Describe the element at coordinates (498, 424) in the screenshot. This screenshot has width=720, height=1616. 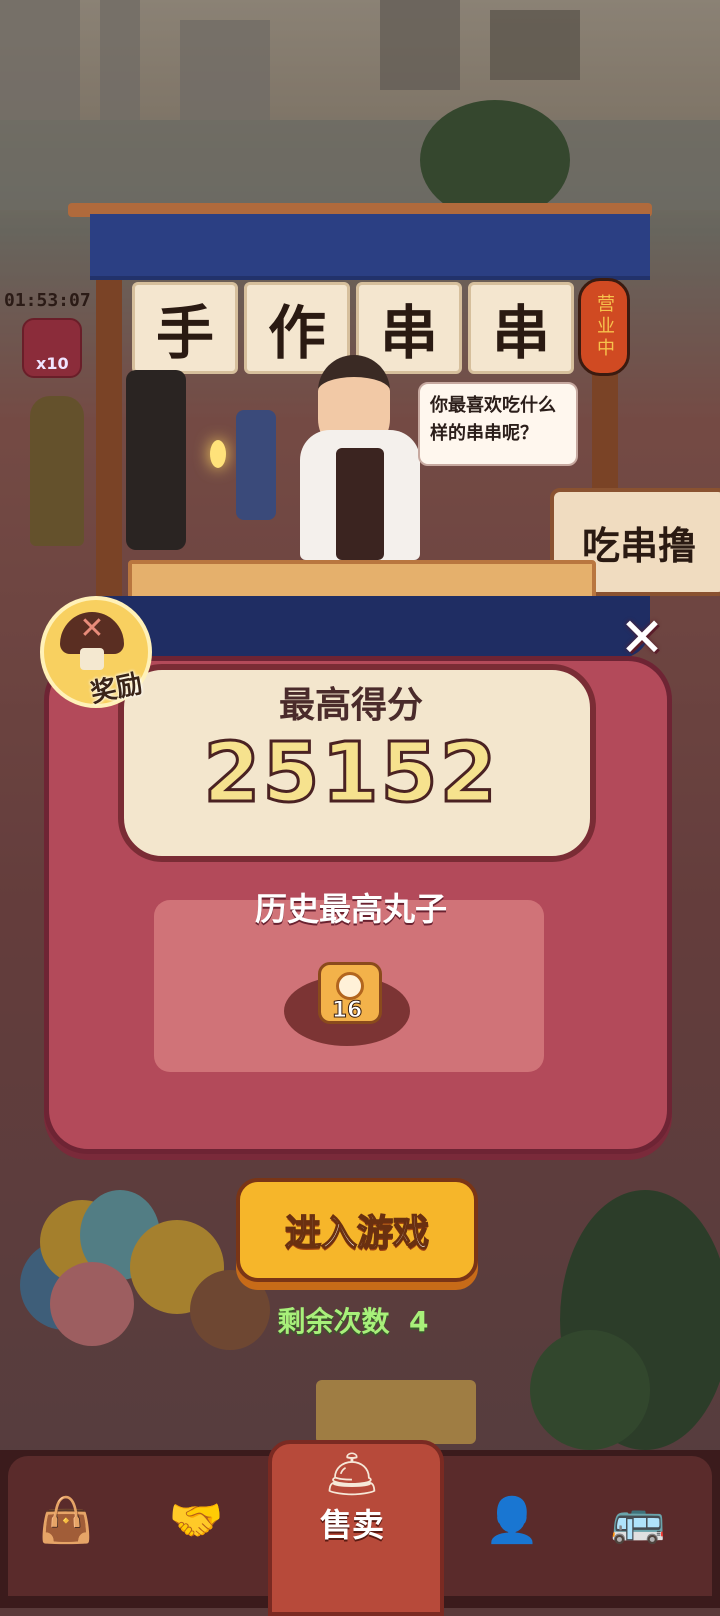
I see `speech-bubble: 你最喜欢吃什么样的串串呢？` at that location.